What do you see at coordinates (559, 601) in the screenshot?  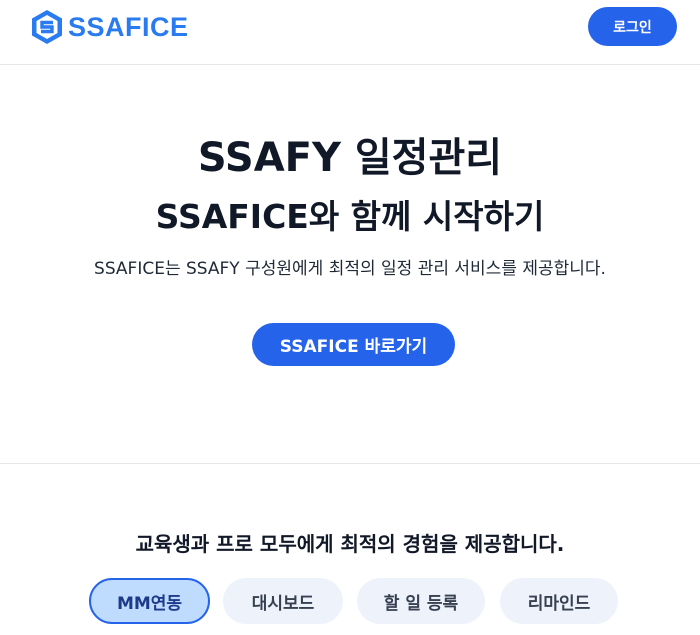 I see `tab-remind: 리마인드` at bounding box center [559, 601].